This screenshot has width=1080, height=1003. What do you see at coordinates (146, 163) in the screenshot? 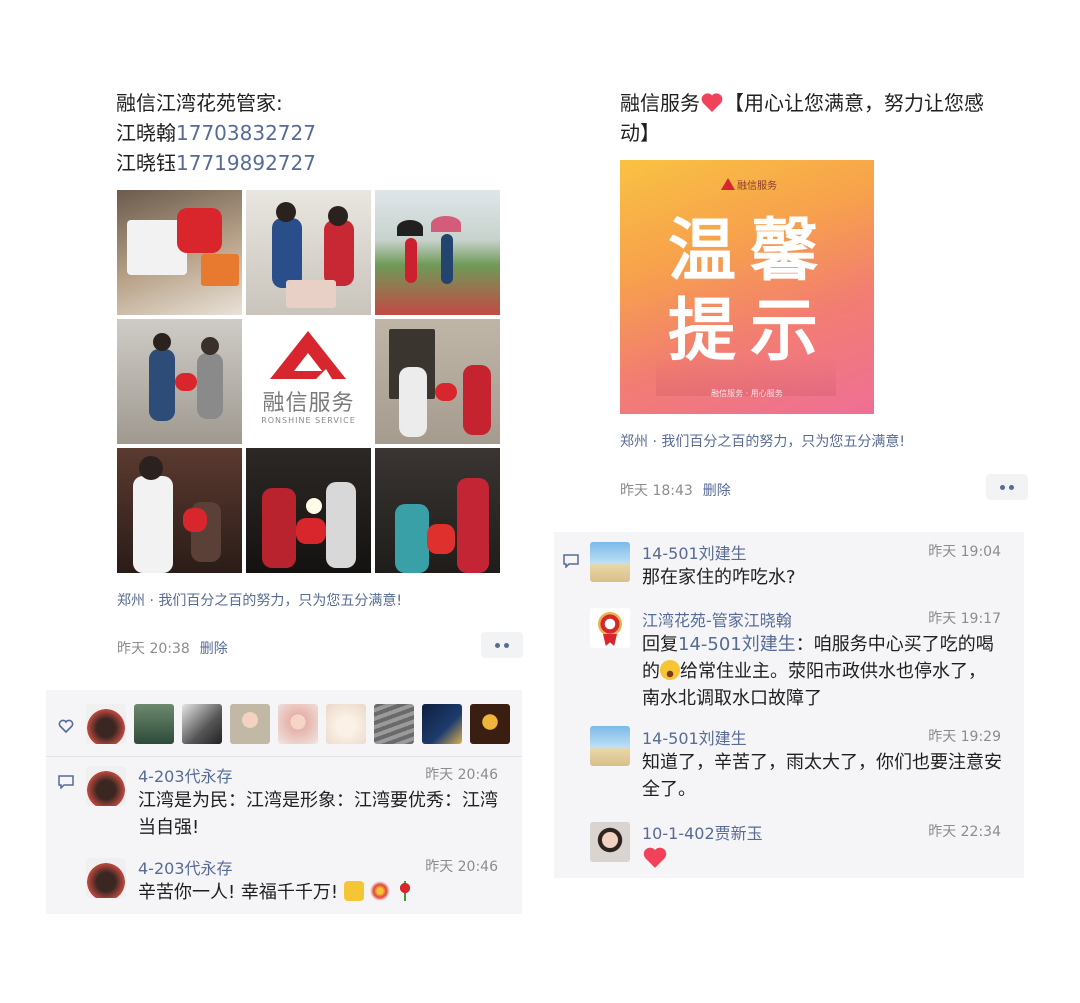
I see `contact-name-2: 江晓钰` at bounding box center [146, 163].